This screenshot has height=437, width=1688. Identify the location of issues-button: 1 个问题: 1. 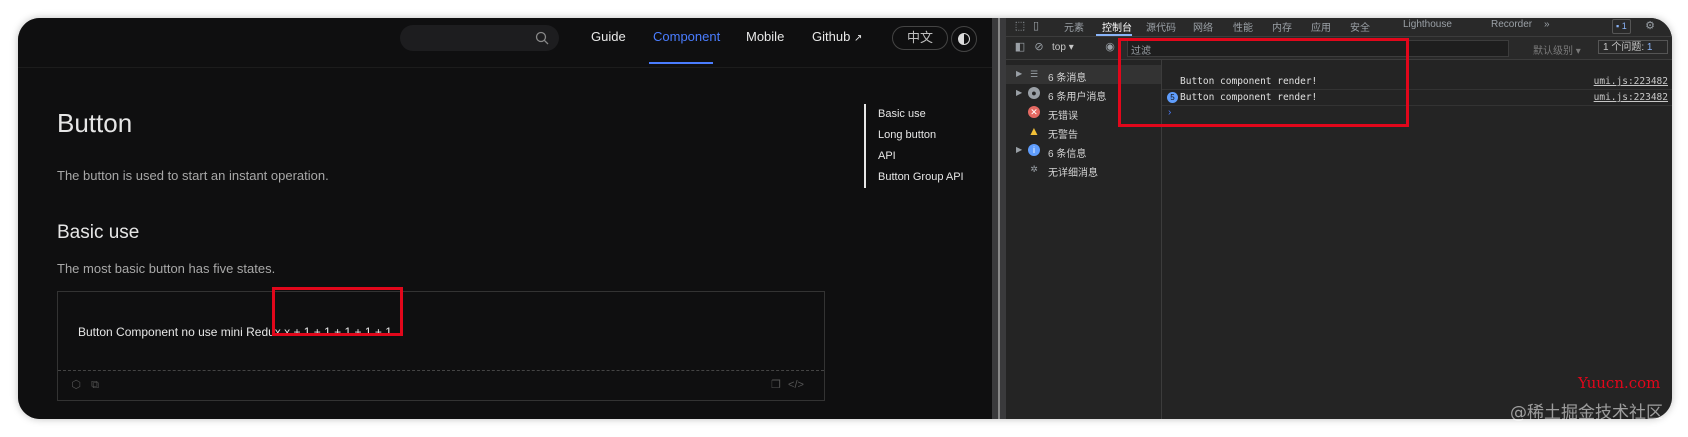
(1633, 47).